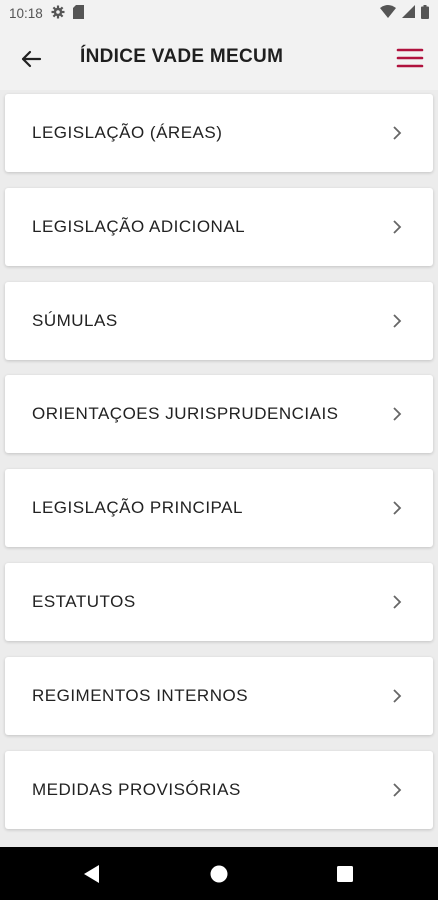  What do you see at coordinates (139, 226) in the screenshot?
I see `list-item-label: LEGISLAÇÃO ADICIONAL` at bounding box center [139, 226].